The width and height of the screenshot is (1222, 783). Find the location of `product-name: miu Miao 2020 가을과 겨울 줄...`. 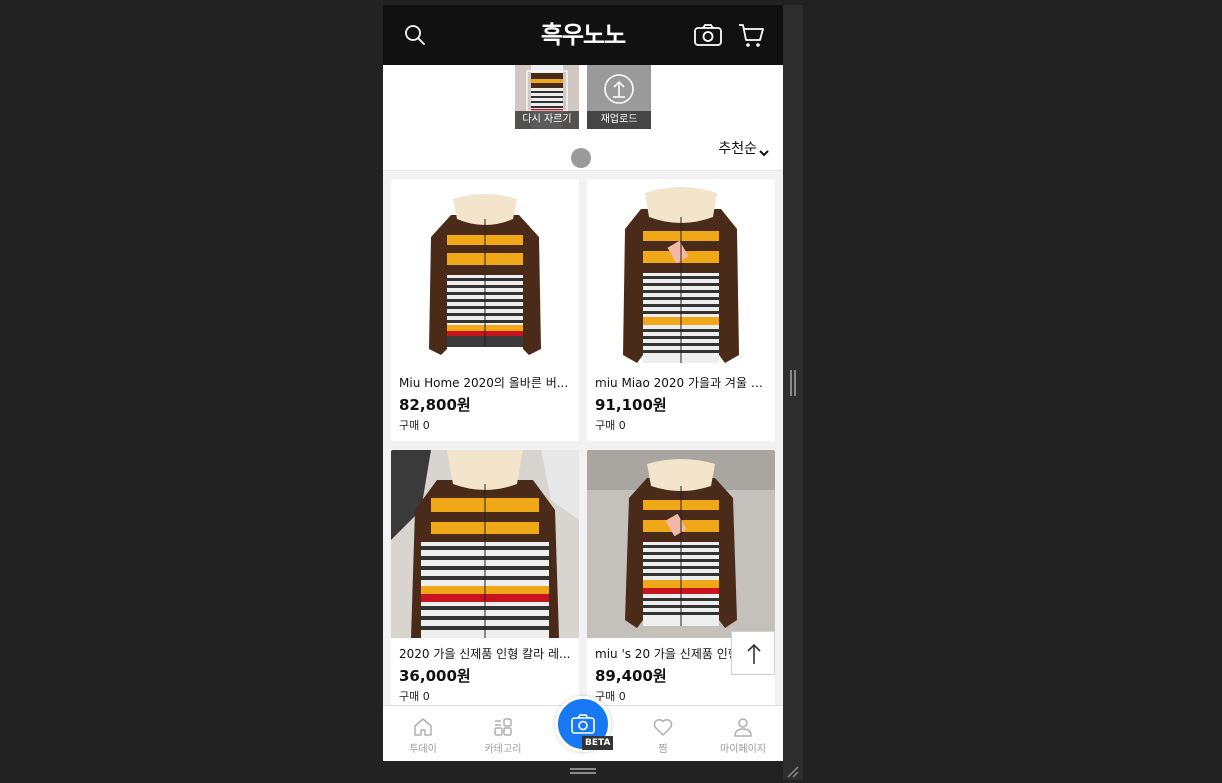

product-name: miu Miao 2020 가을과 겨울 줄... is located at coordinates (682, 383).